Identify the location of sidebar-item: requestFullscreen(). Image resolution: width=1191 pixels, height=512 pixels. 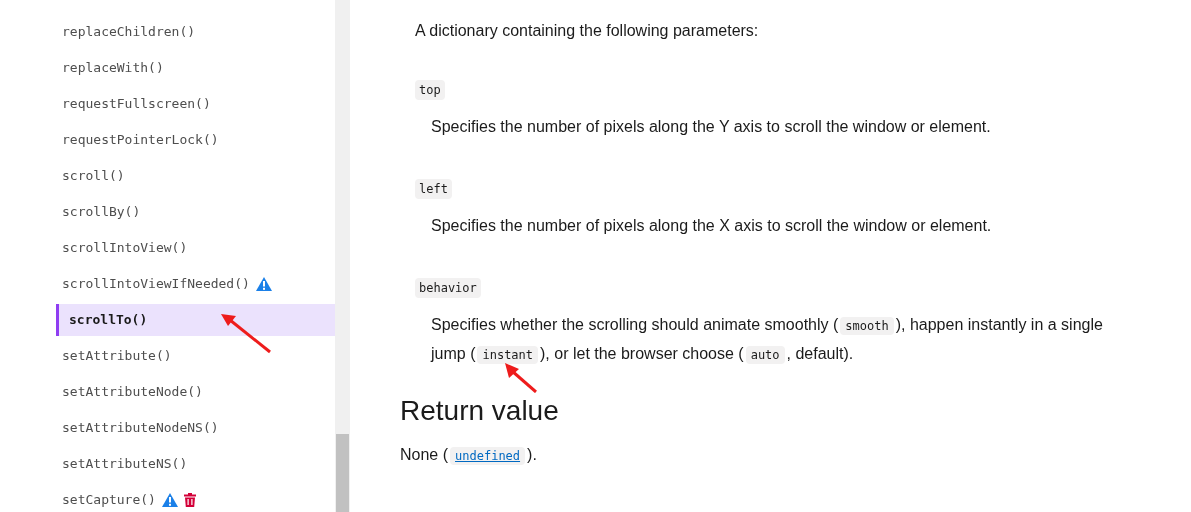
(198, 104).